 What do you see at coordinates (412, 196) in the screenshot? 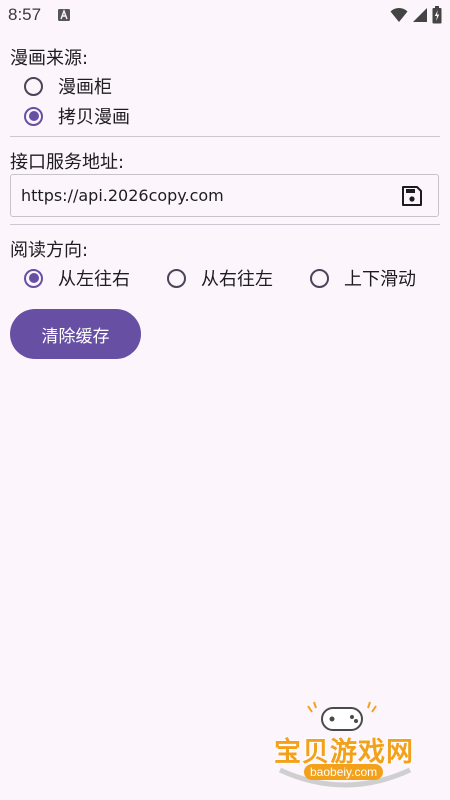
I see `save-icon` at bounding box center [412, 196].